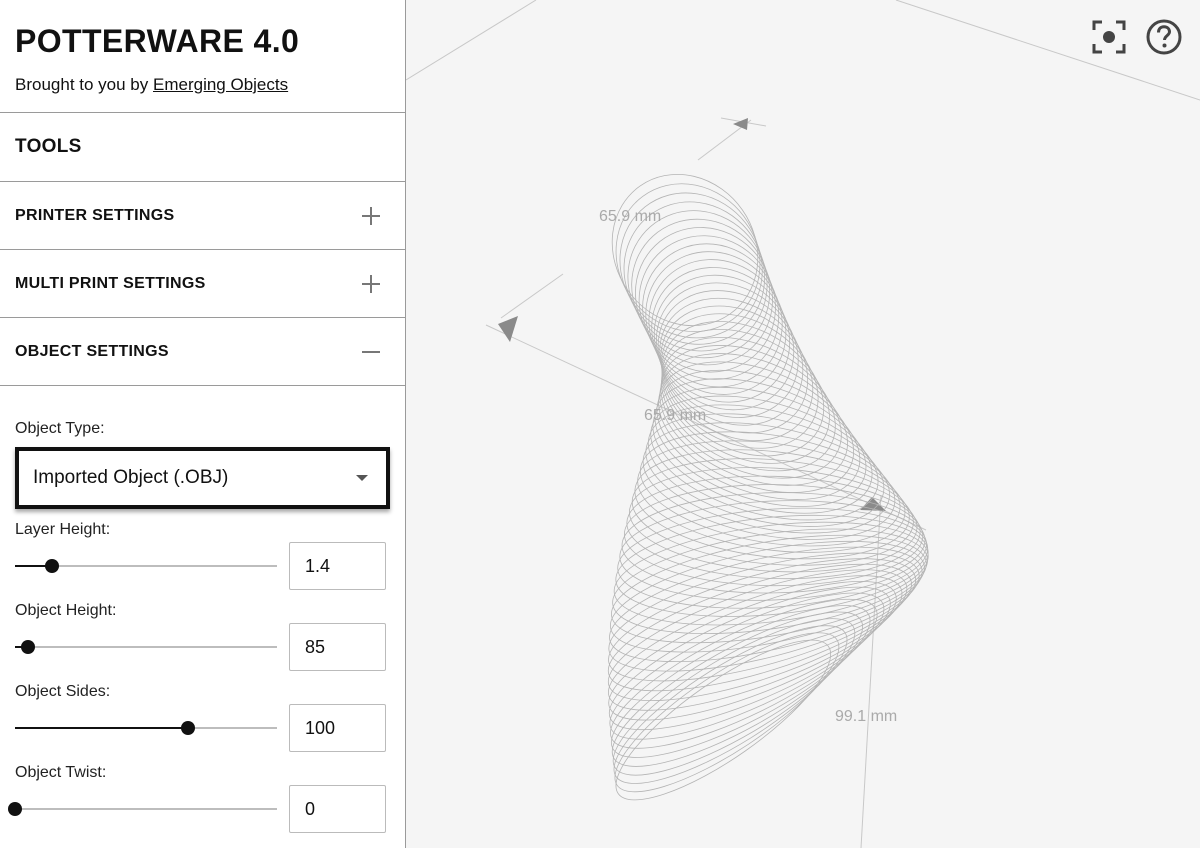  Describe the element at coordinates (95, 215) in the screenshot. I see `section-printer-settings-title: PRINTER SETTINGS` at that location.